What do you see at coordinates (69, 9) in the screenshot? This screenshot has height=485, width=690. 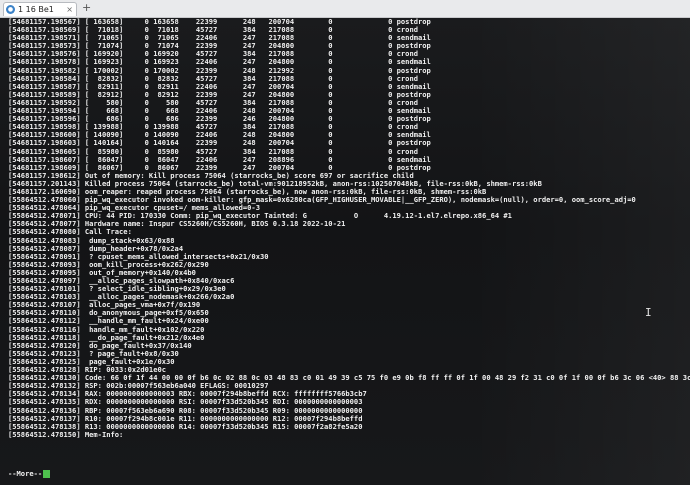 I see `close-icon: ×` at bounding box center [69, 9].